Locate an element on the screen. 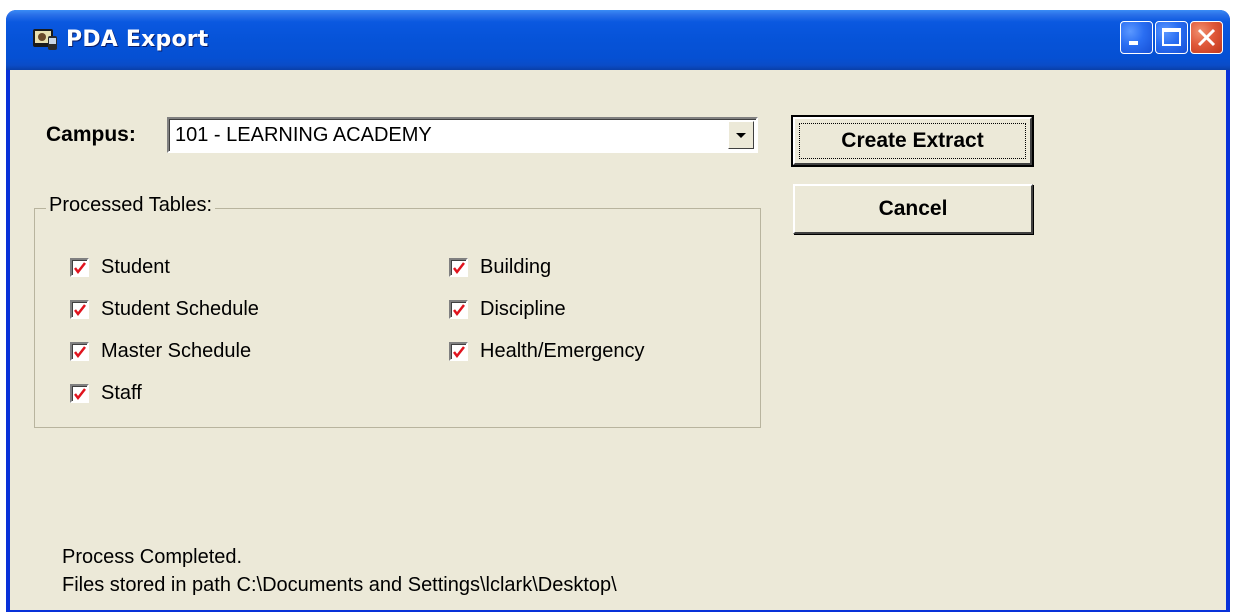 This screenshot has width=1234, height=612. close-icon is located at coordinates (1206, 37).